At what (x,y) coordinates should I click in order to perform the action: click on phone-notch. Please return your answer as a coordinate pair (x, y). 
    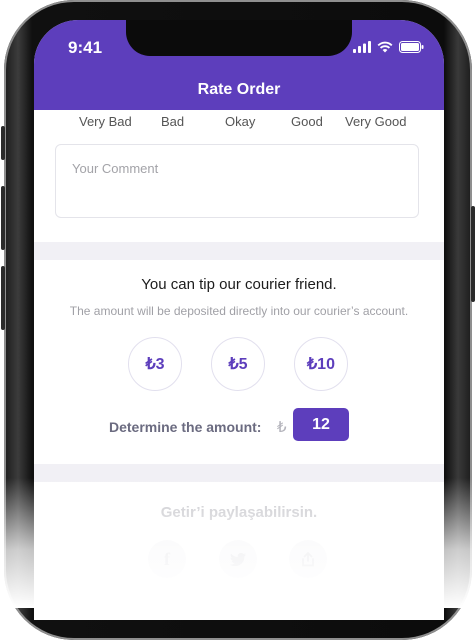
    Looking at the image, I should click on (239, 38).